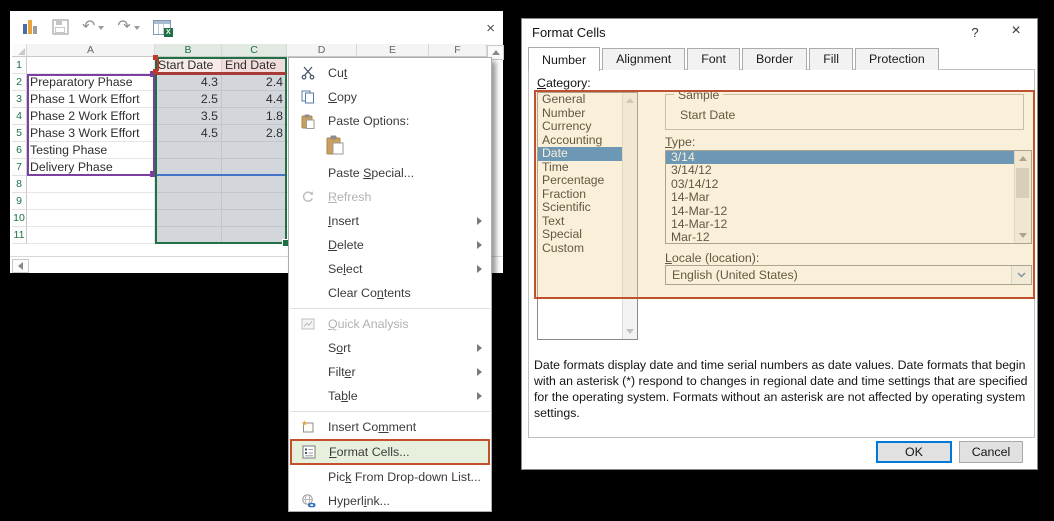 The height and width of the screenshot is (521, 1054). What do you see at coordinates (19, 150) in the screenshot?
I see `row-header-6: 6` at bounding box center [19, 150].